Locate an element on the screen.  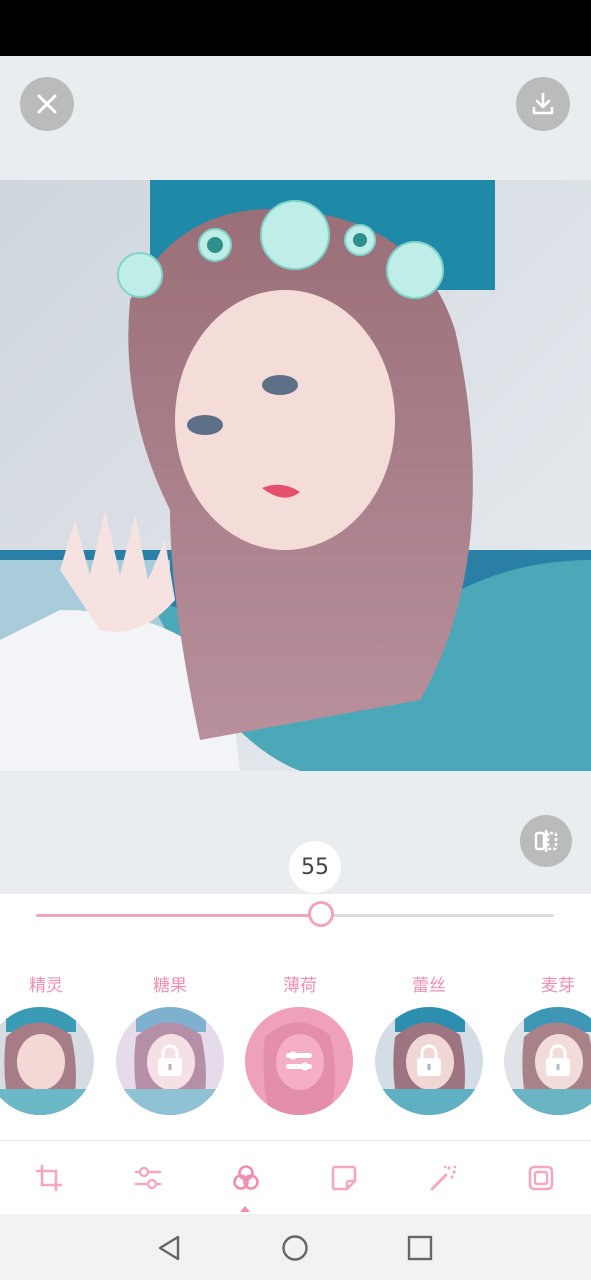
compare-icon is located at coordinates (546, 841).